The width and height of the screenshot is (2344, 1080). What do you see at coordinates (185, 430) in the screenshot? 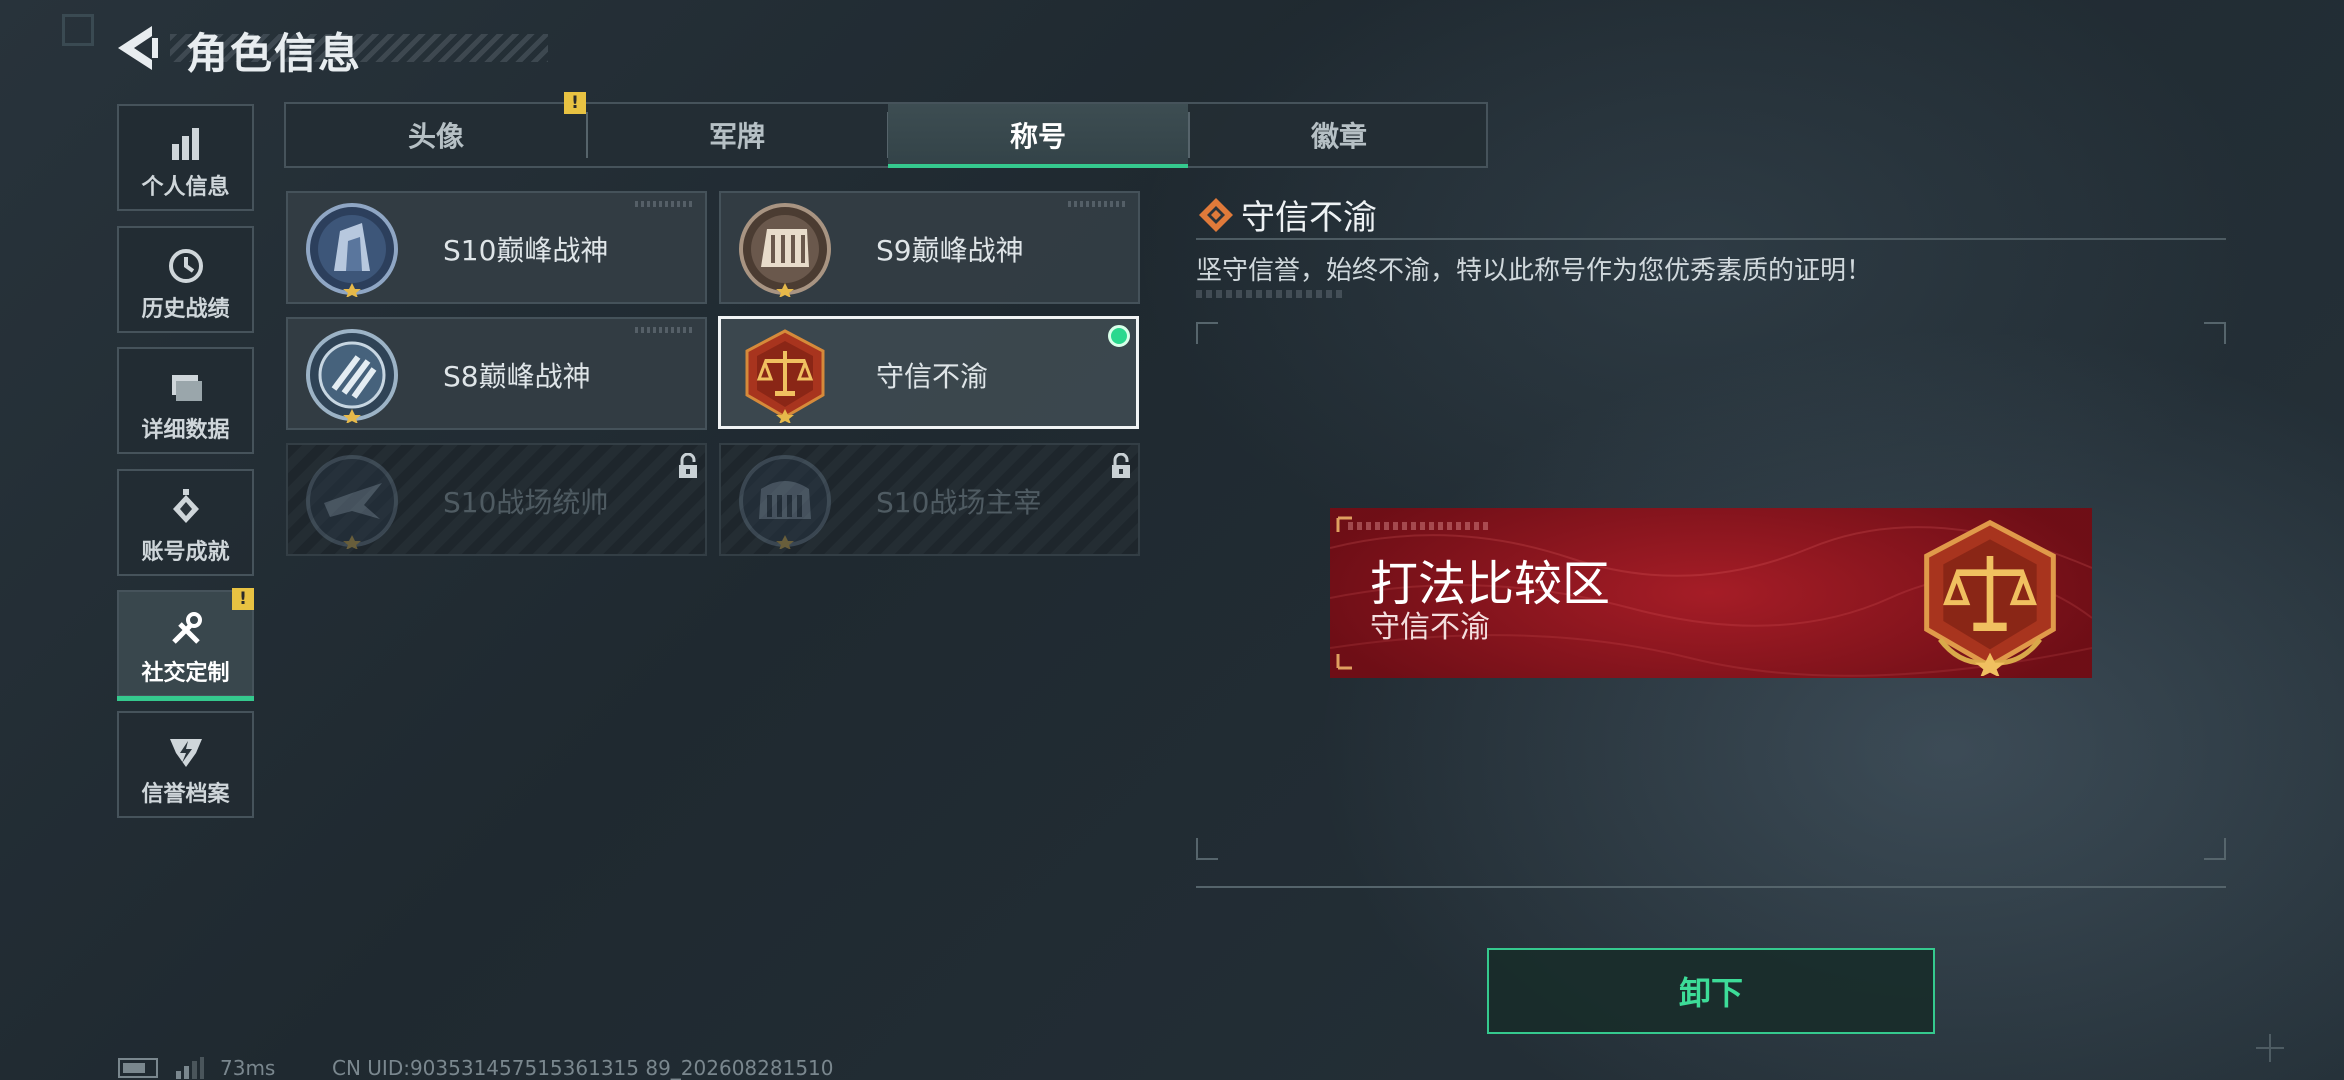
I see `sidebar-item-label: 详细数据` at bounding box center [185, 430].